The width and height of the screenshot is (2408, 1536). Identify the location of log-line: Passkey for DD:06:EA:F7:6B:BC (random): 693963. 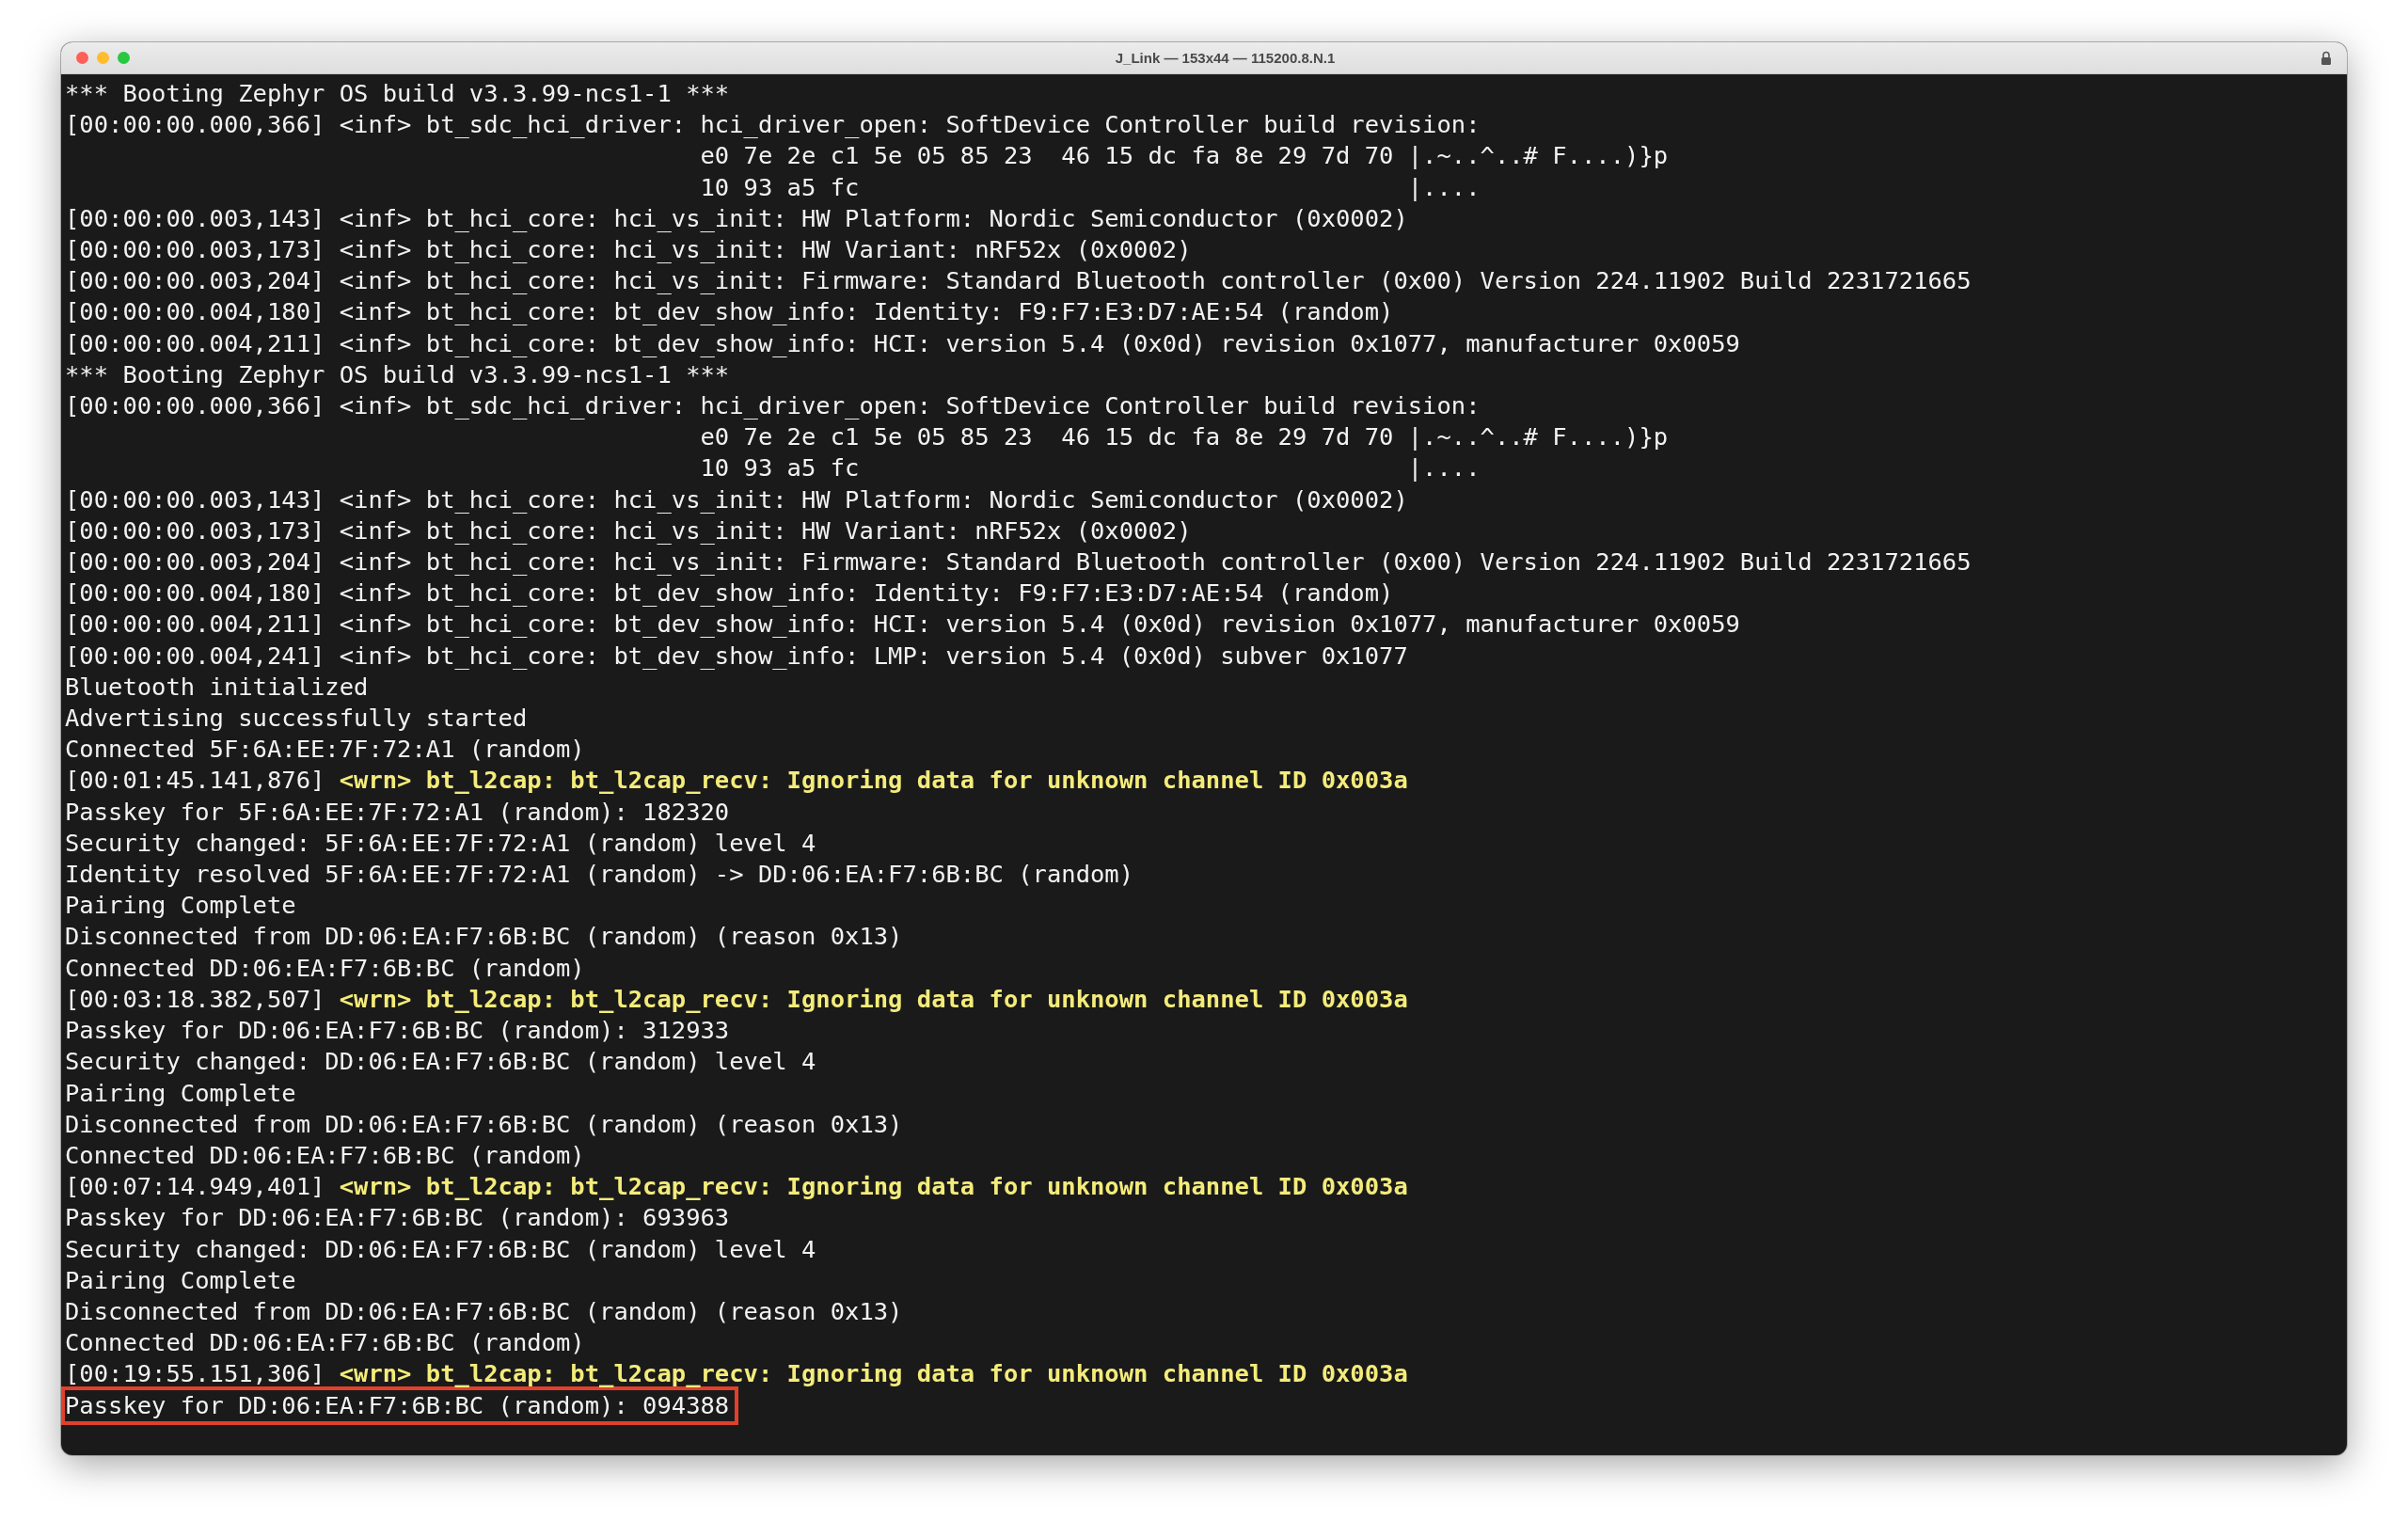
(398, 1218).